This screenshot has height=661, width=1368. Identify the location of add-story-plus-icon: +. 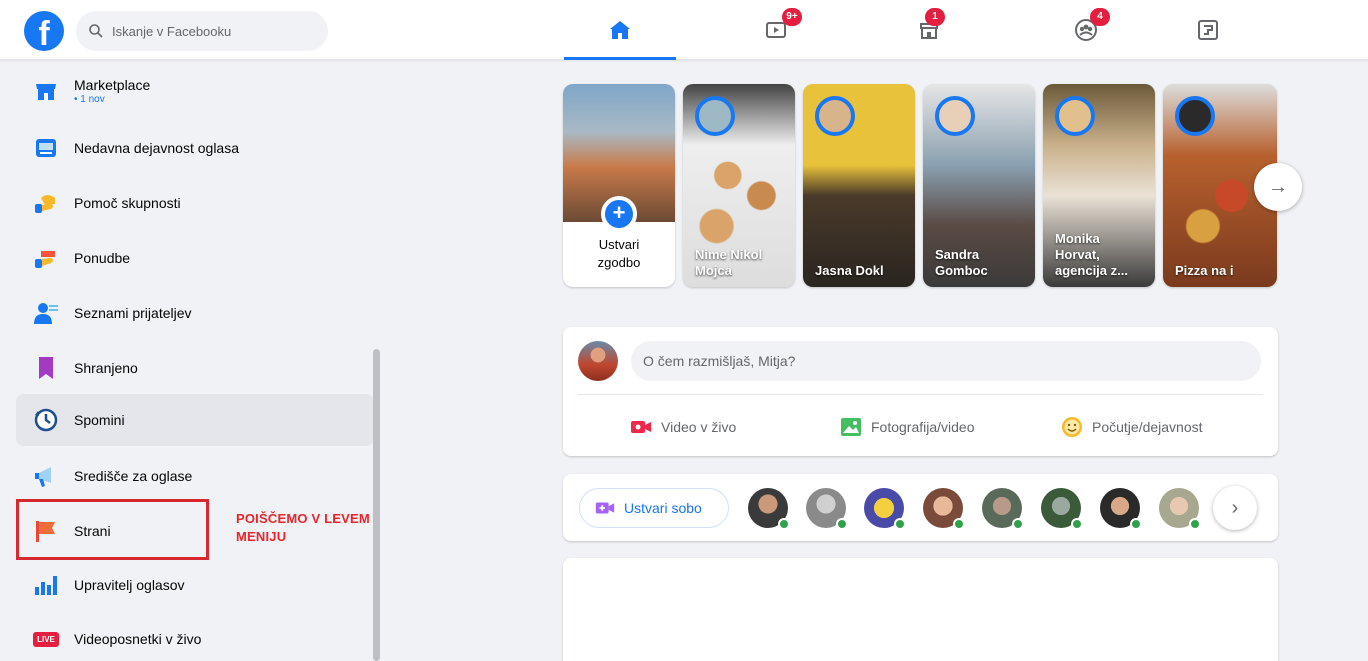
(619, 214).